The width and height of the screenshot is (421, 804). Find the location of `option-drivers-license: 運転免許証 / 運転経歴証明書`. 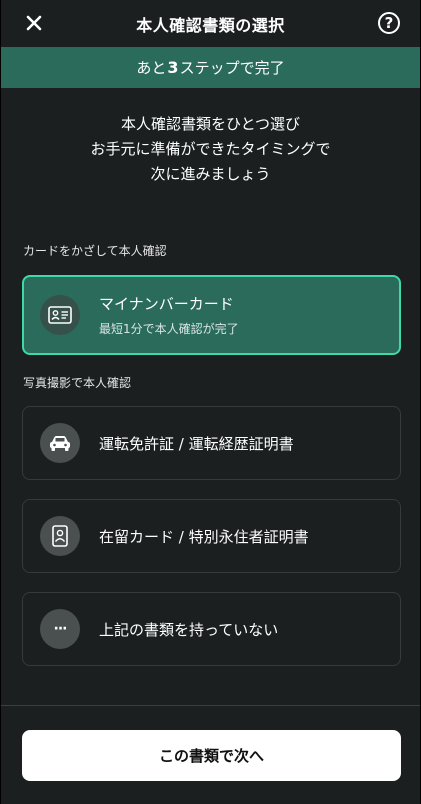

option-drivers-license: 運転免許証 / 運転経歴証明書 is located at coordinates (211, 443).